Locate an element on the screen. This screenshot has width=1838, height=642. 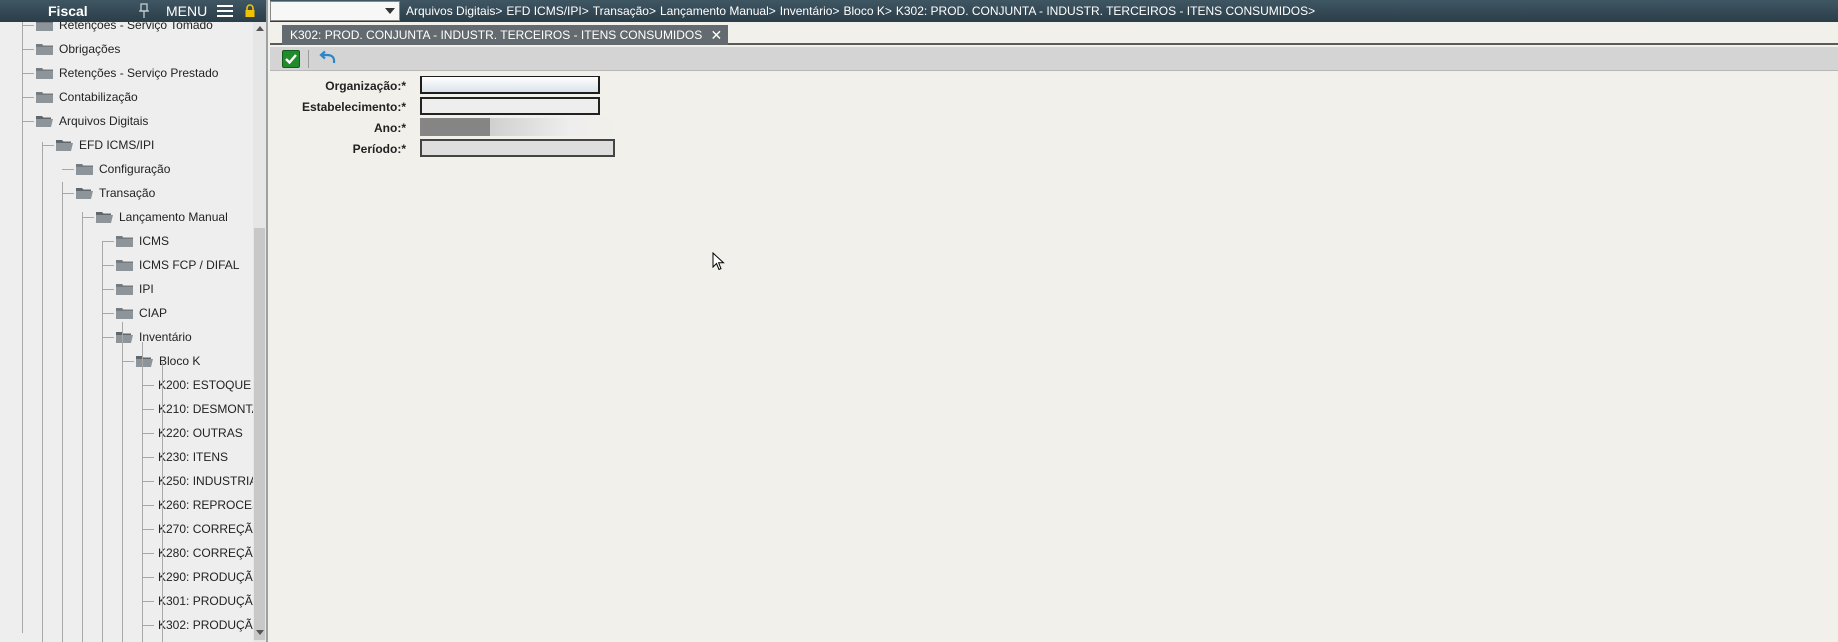
tree-item-label: K230: ITENS is located at coordinates (193, 457).